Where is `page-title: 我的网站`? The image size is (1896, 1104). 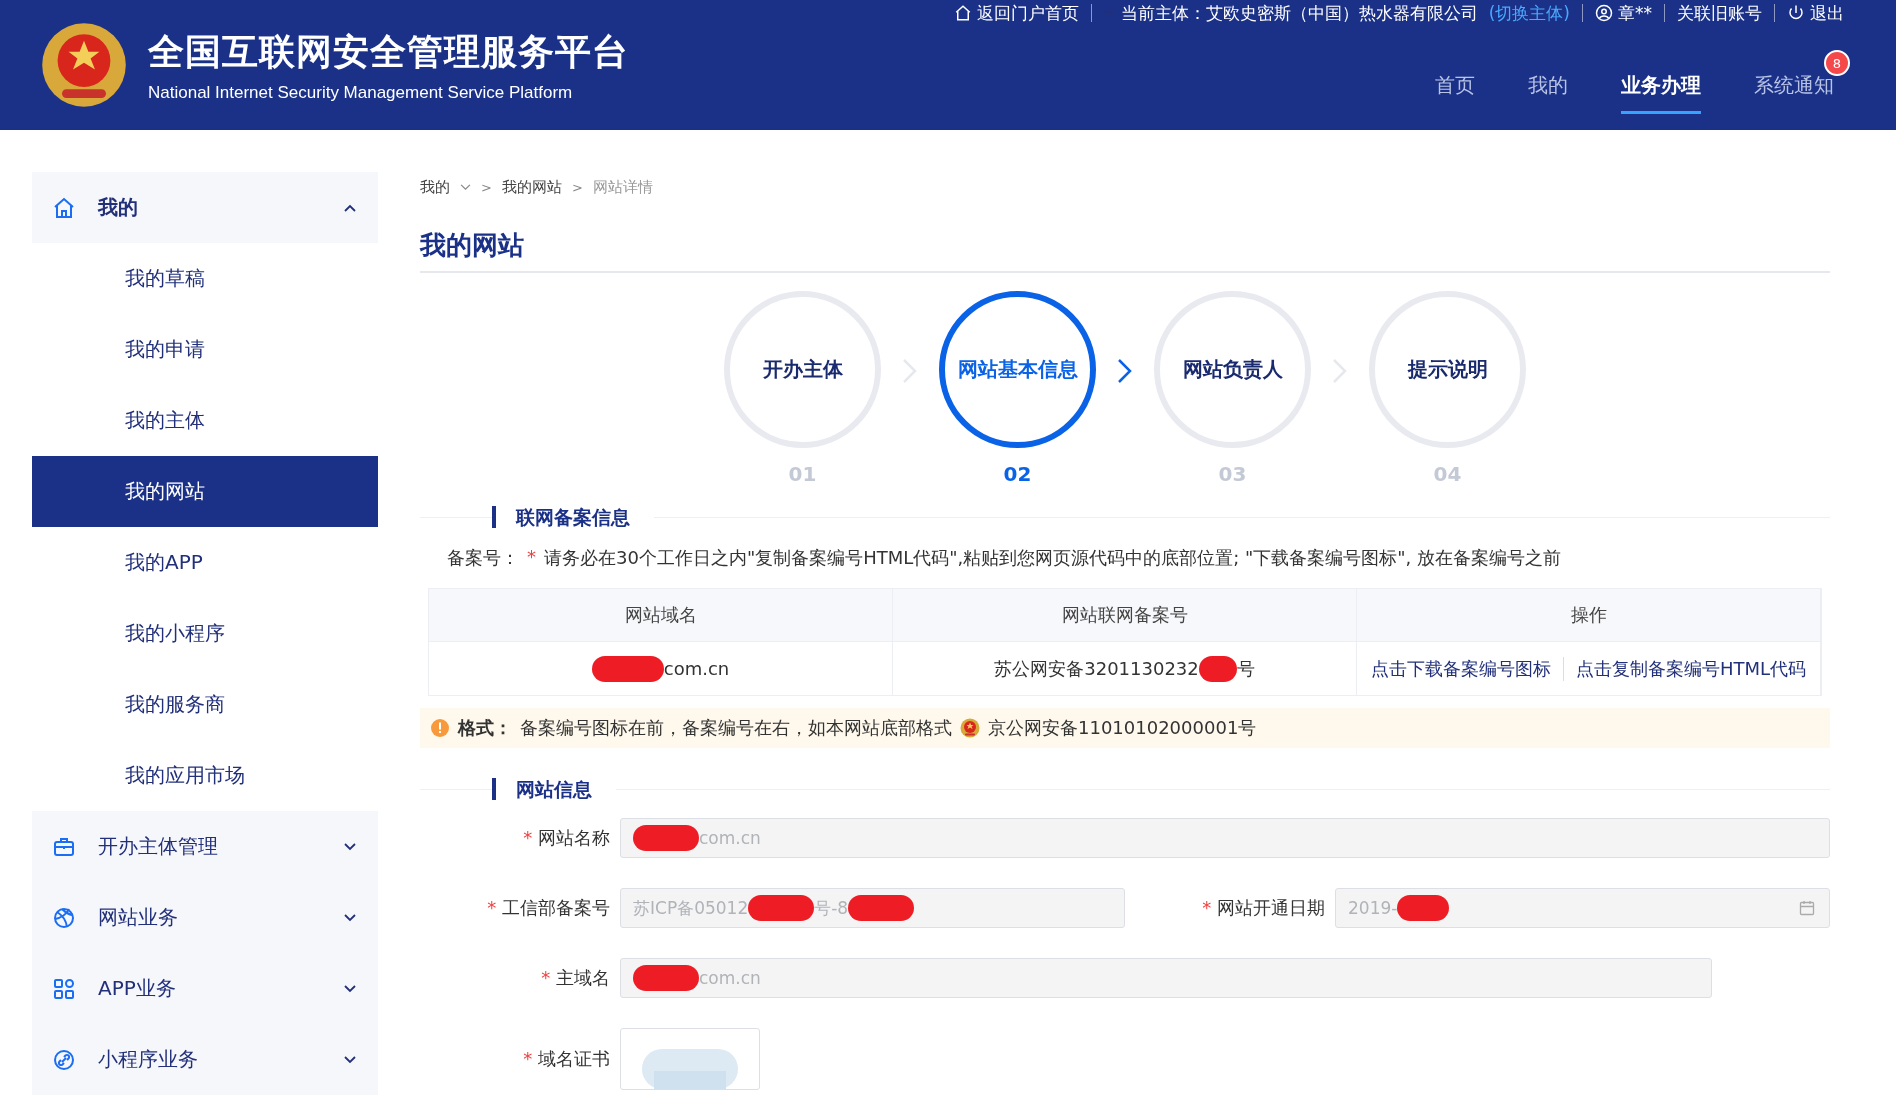 page-title: 我的网站 is located at coordinates (1125, 250).